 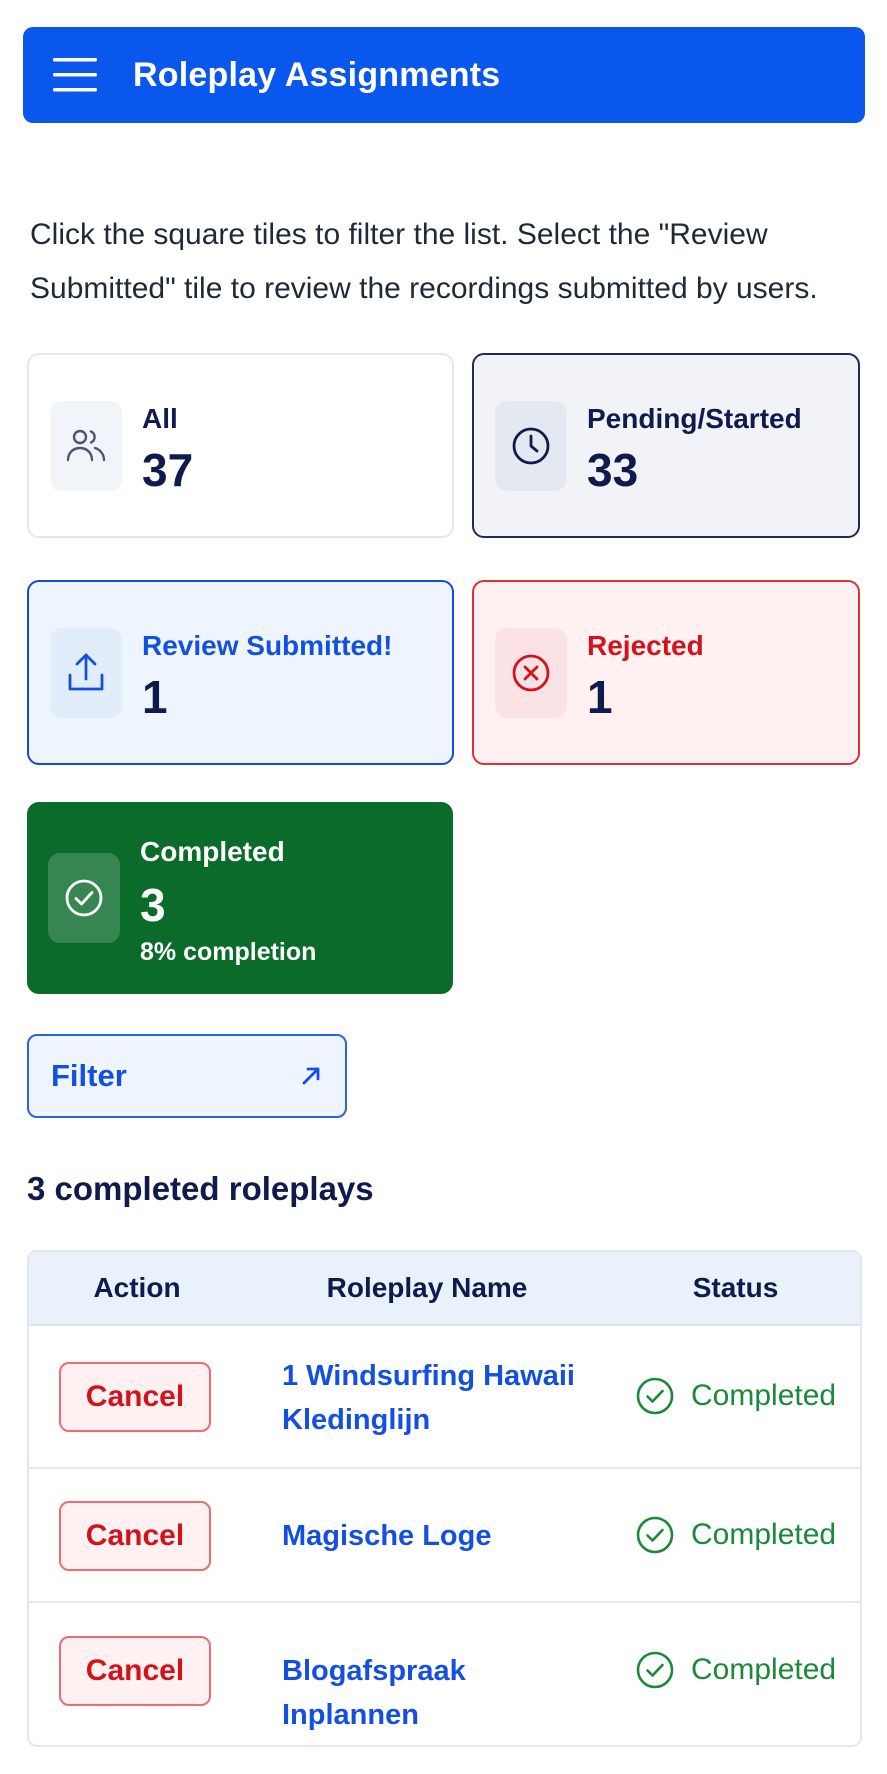 What do you see at coordinates (666, 672) in the screenshot?
I see `tile-rejected: Rejected 1` at bounding box center [666, 672].